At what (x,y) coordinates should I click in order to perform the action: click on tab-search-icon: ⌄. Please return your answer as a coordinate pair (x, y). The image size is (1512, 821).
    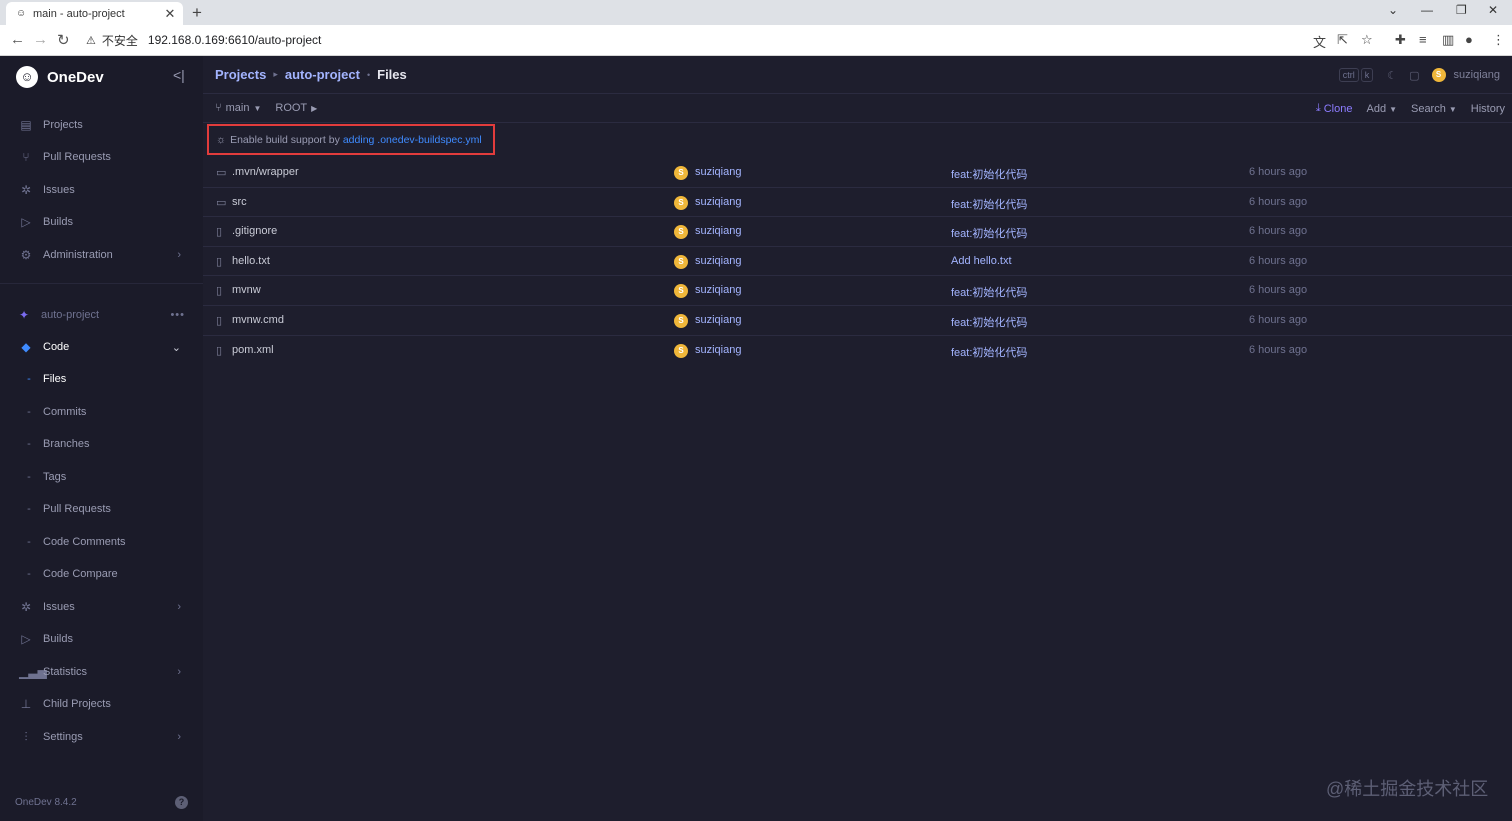
    Looking at the image, I should click on (1393, 10).